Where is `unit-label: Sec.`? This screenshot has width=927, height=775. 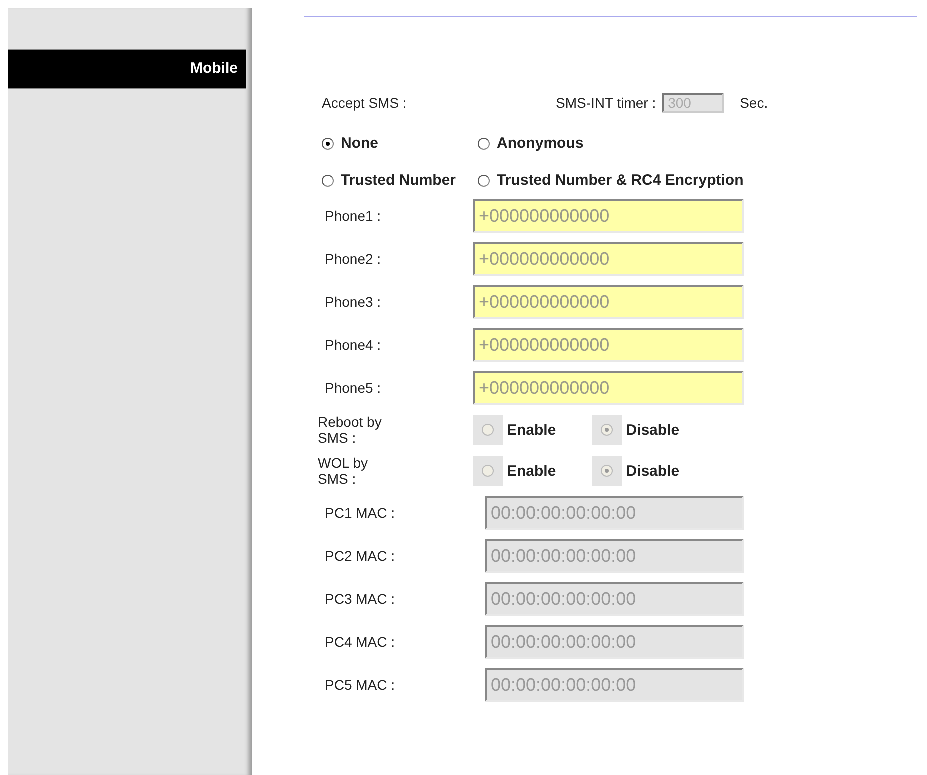 unit-label: Sec. is located at coordinates (754, 103).